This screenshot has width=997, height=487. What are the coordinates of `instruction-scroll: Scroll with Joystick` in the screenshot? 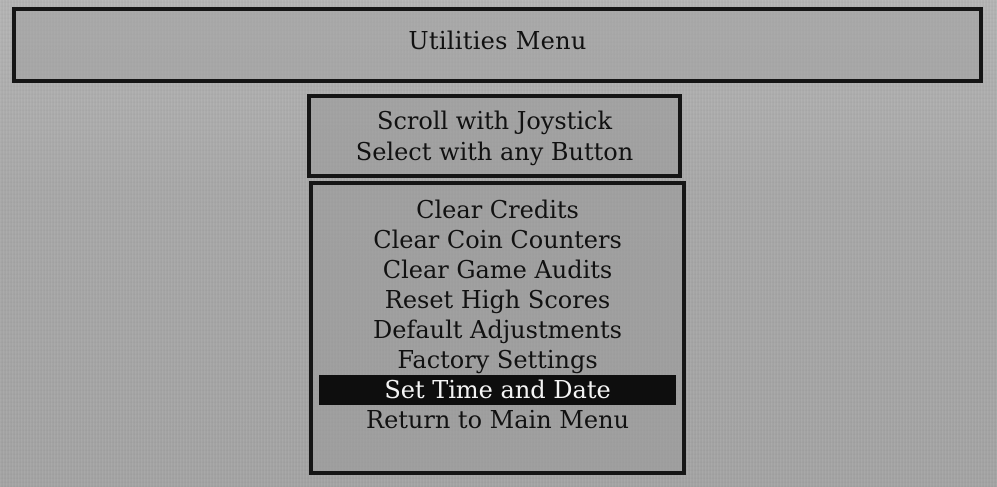 It's located at (494, 121).